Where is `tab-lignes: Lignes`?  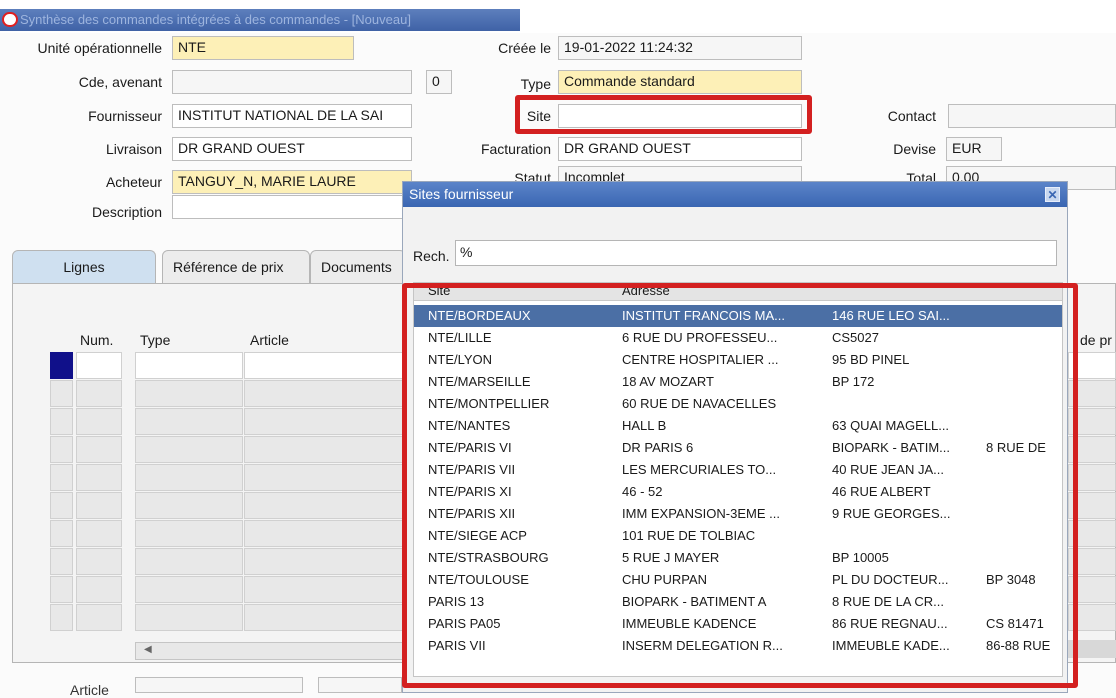 tab-lignes: Lignes is located at coordinates (84, 267).